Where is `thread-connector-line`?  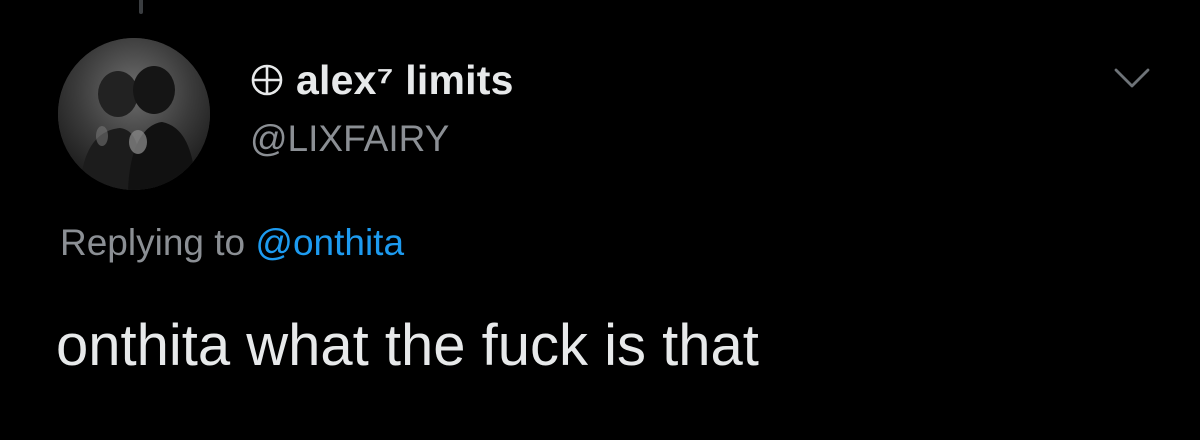
thread-connector-line is located at coordinates (141, 7).